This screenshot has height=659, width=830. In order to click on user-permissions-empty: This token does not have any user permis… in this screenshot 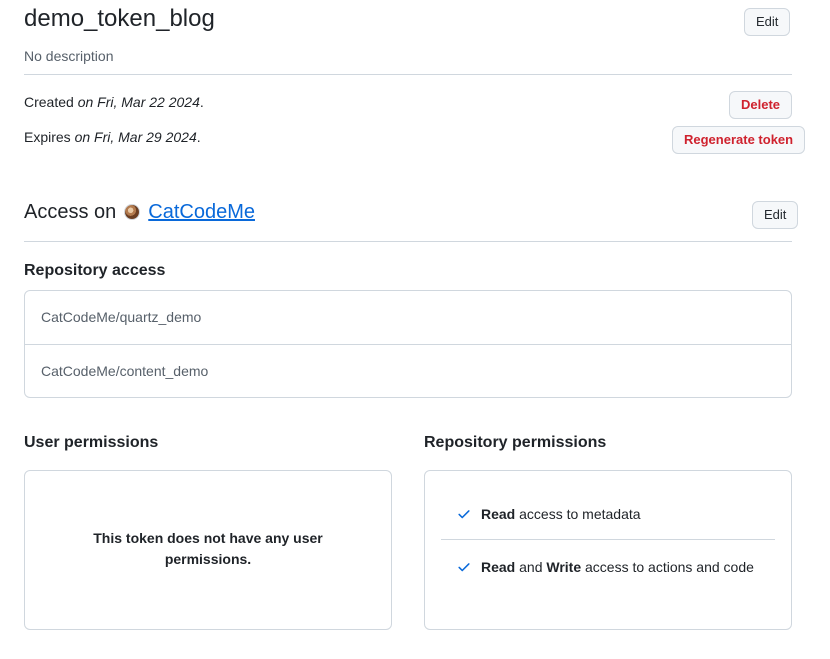, I will do `click(208, 548)`.